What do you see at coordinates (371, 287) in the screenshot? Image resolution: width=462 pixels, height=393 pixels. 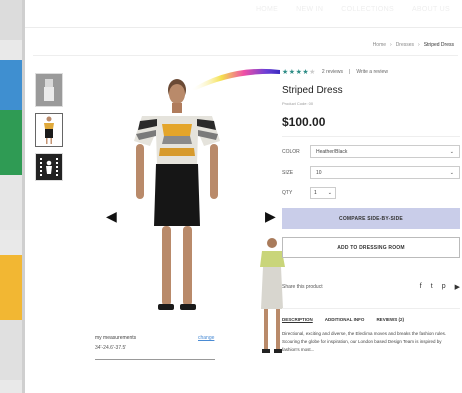 I see `share-row: Share this product f t p ▶` at bounding box center [371, 287].